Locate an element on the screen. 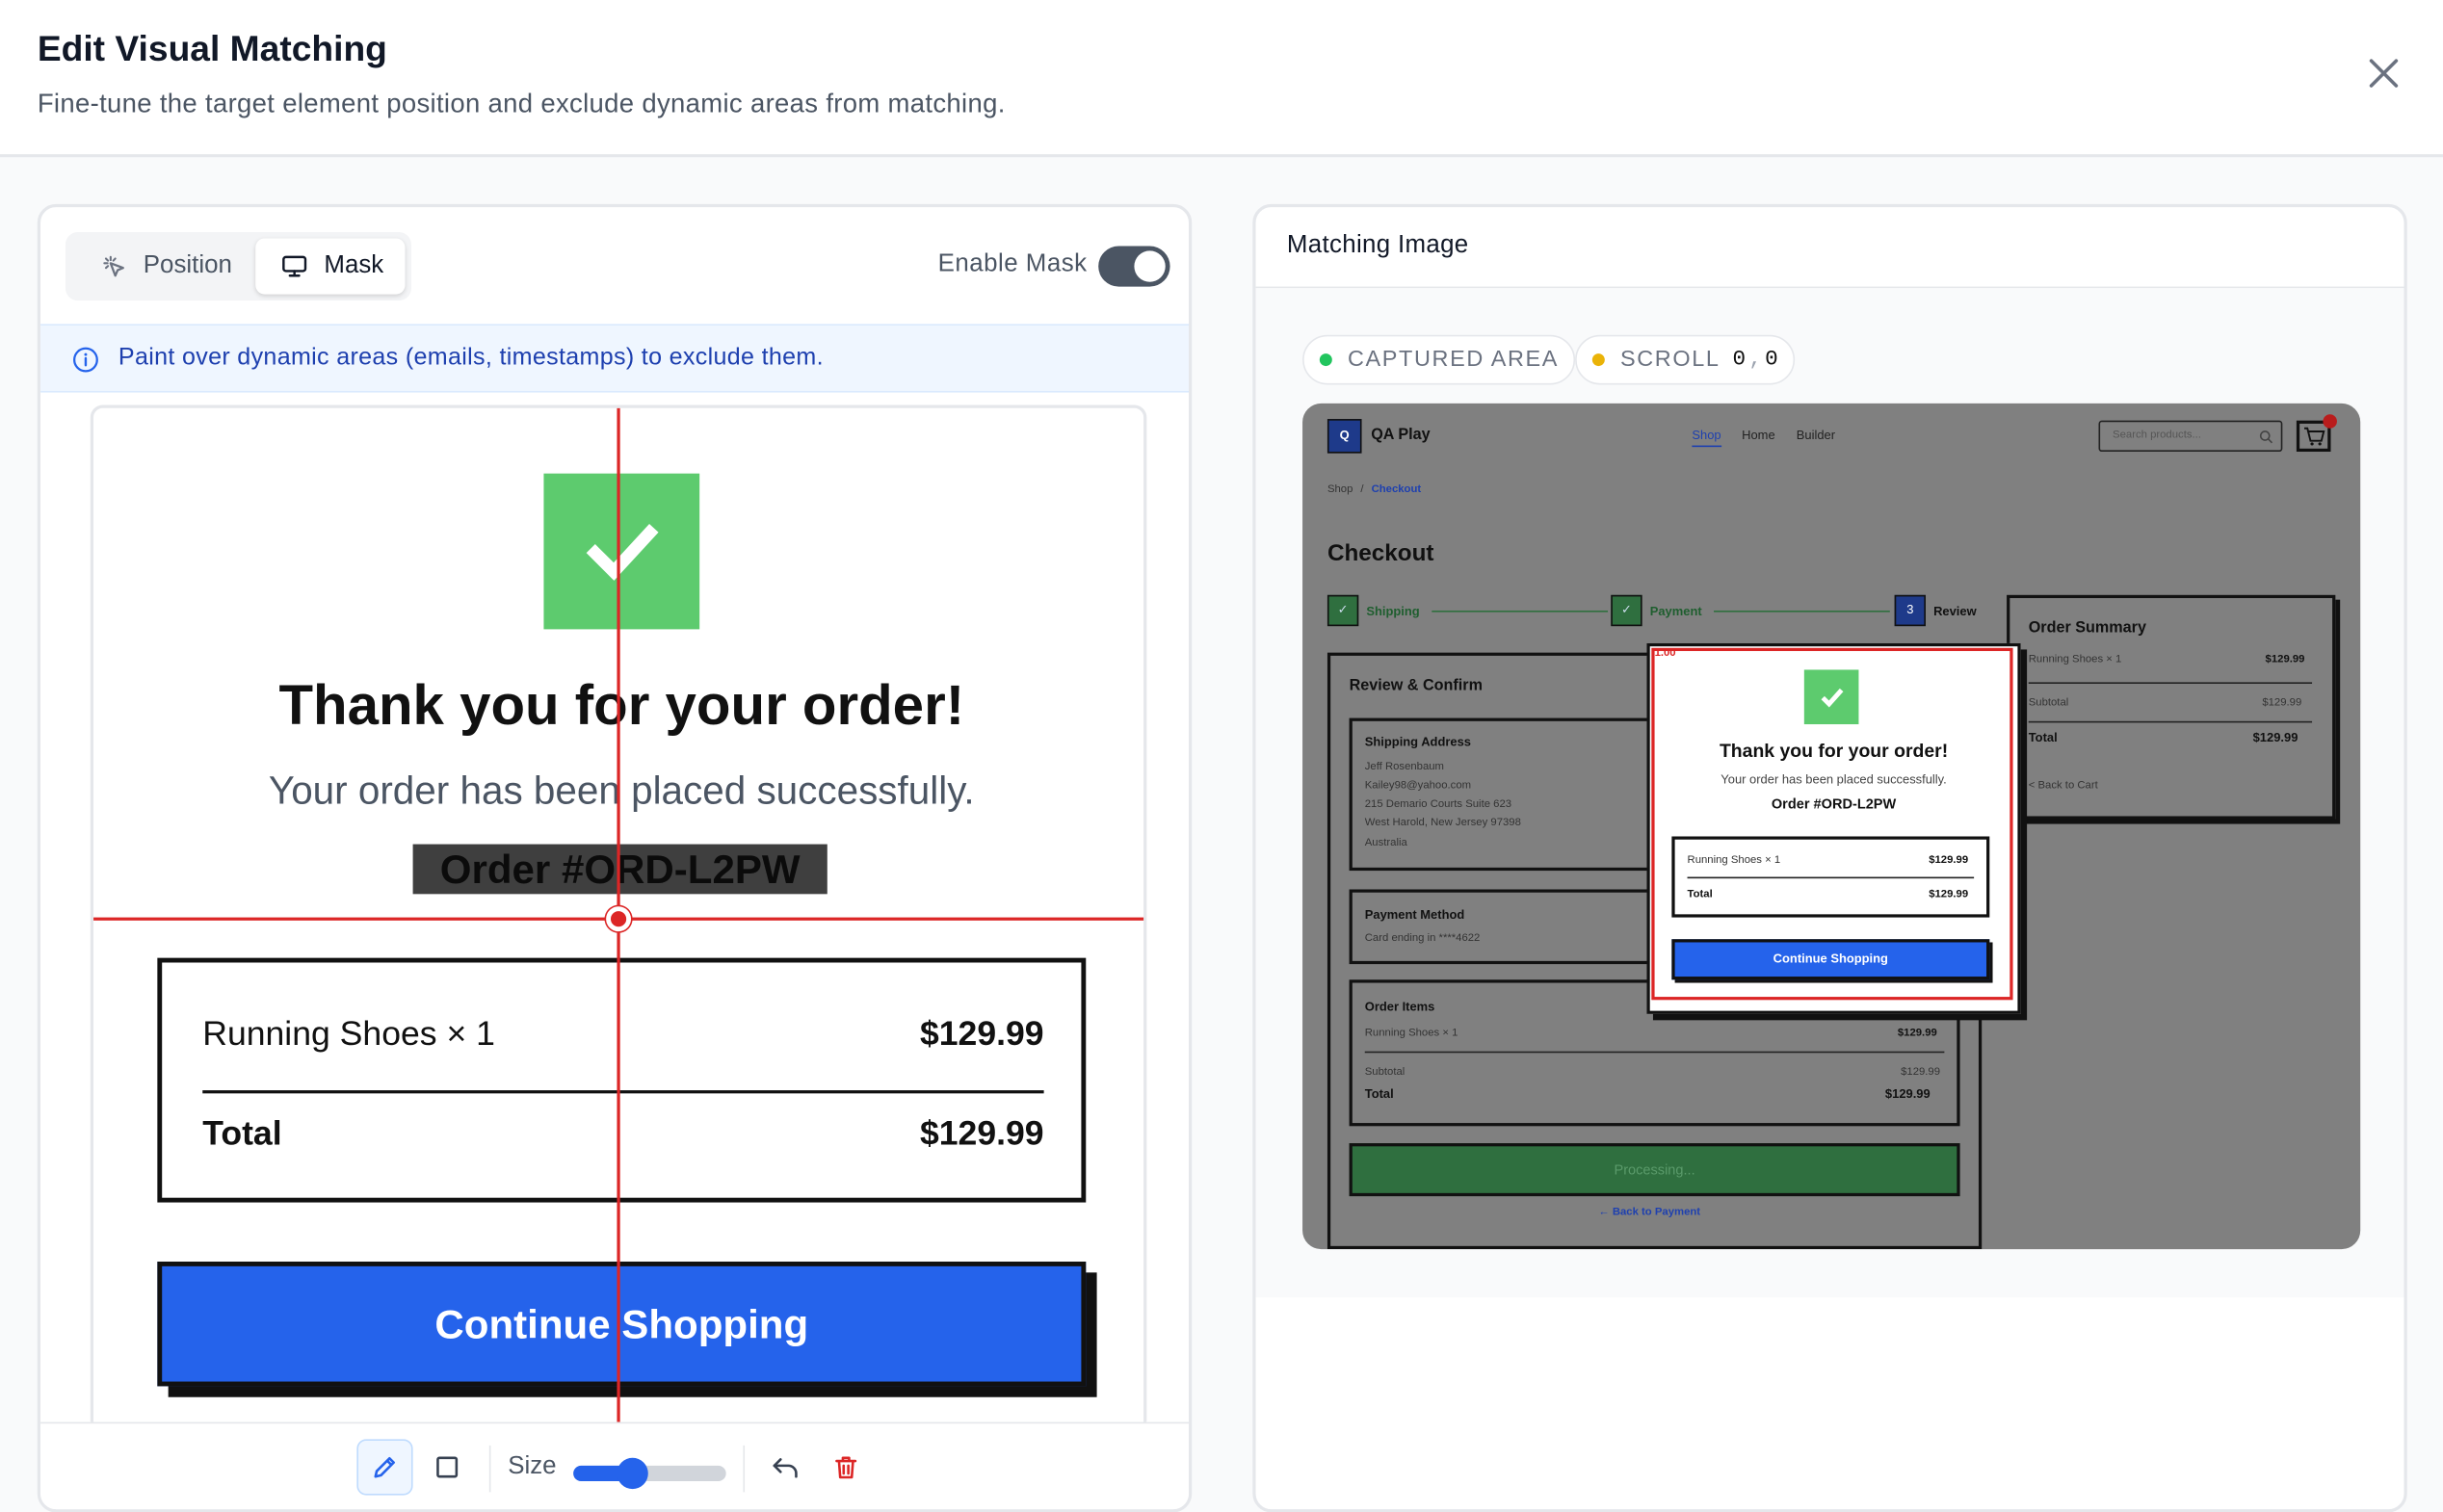  brush-size-slider is located at coordinates (649, 1474).